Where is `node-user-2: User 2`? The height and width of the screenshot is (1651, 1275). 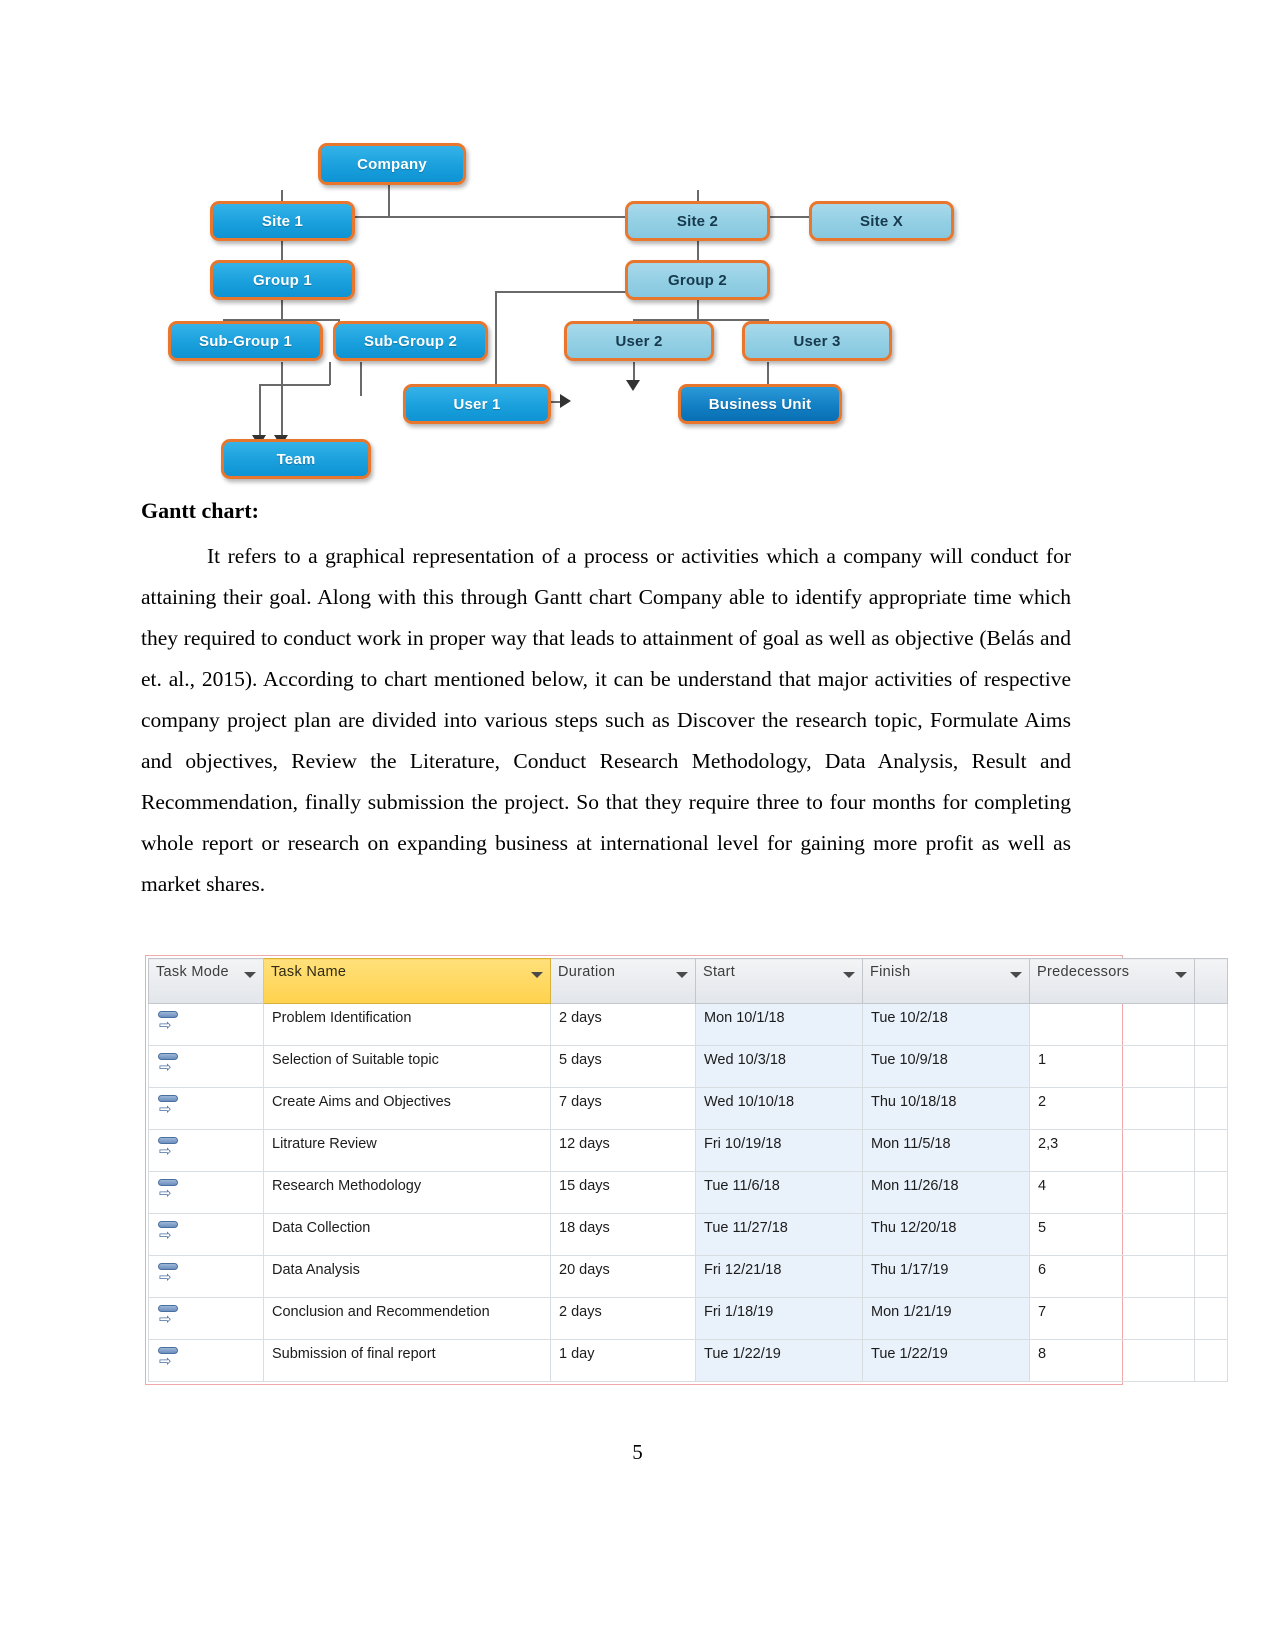
node-user-2: User 2 is located at coordinates (639, 341).